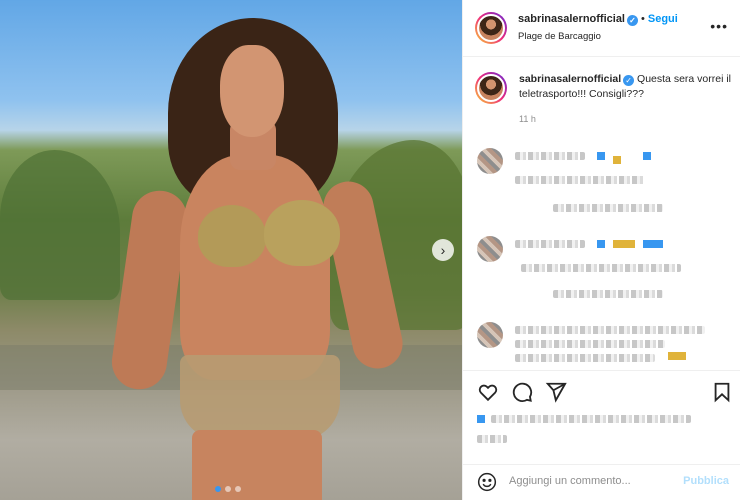 This screenshot has height=501, width=740. I want to click on comment-icon, so click(522, 392).